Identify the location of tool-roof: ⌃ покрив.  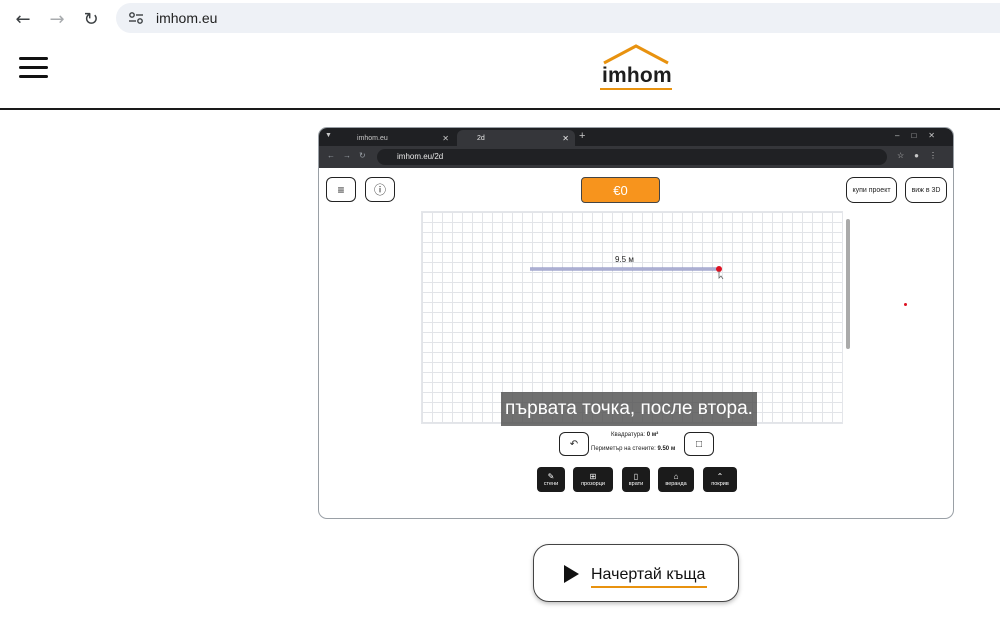
(720, 479).